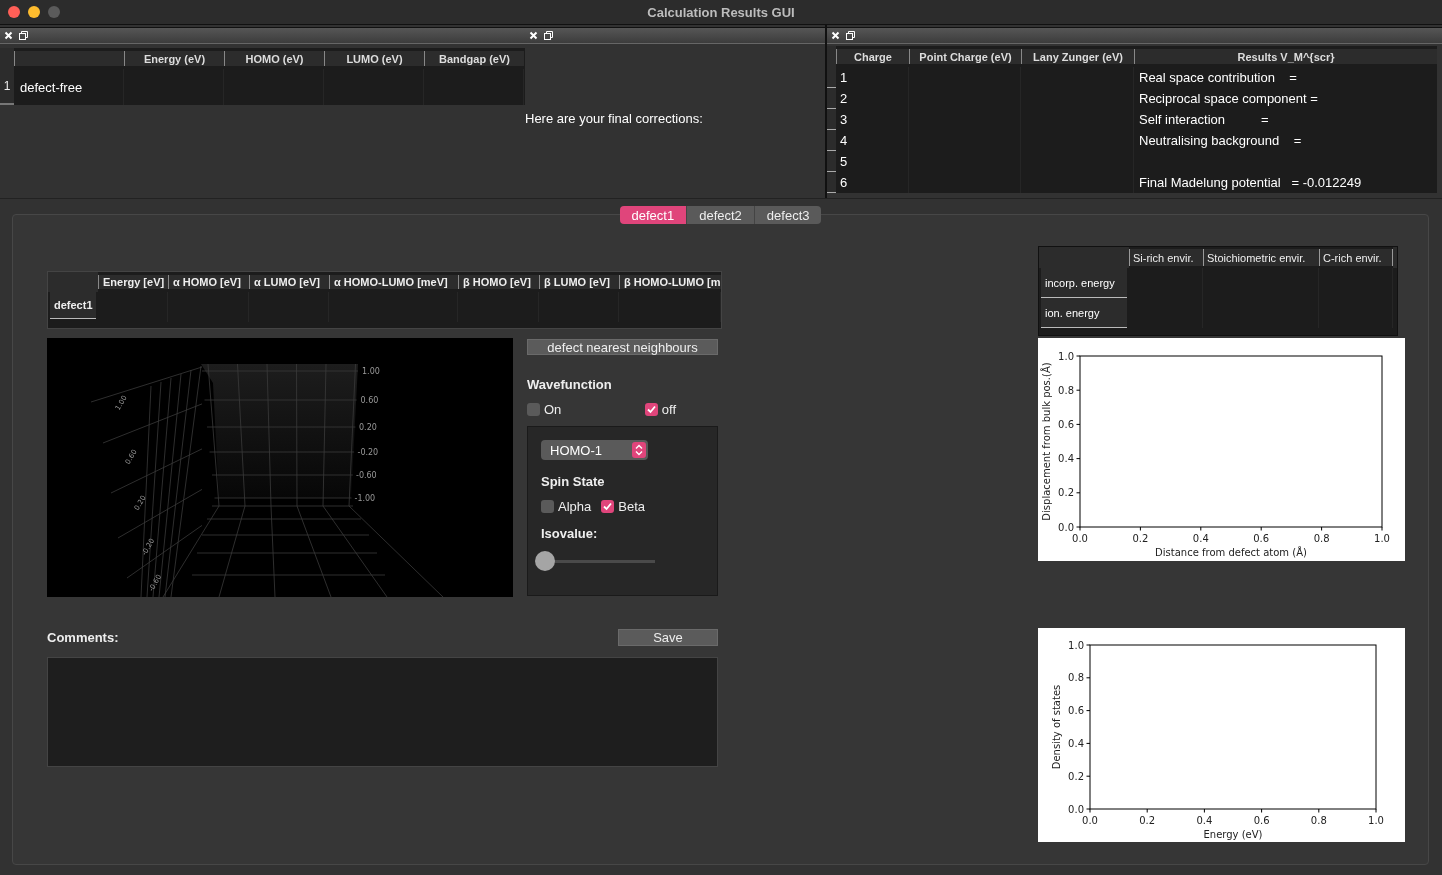  What do you see at coordinates (1356, 257) in the screenshot?
I see `column-header: C-rich envir.` at bounding box center [1356, 257].